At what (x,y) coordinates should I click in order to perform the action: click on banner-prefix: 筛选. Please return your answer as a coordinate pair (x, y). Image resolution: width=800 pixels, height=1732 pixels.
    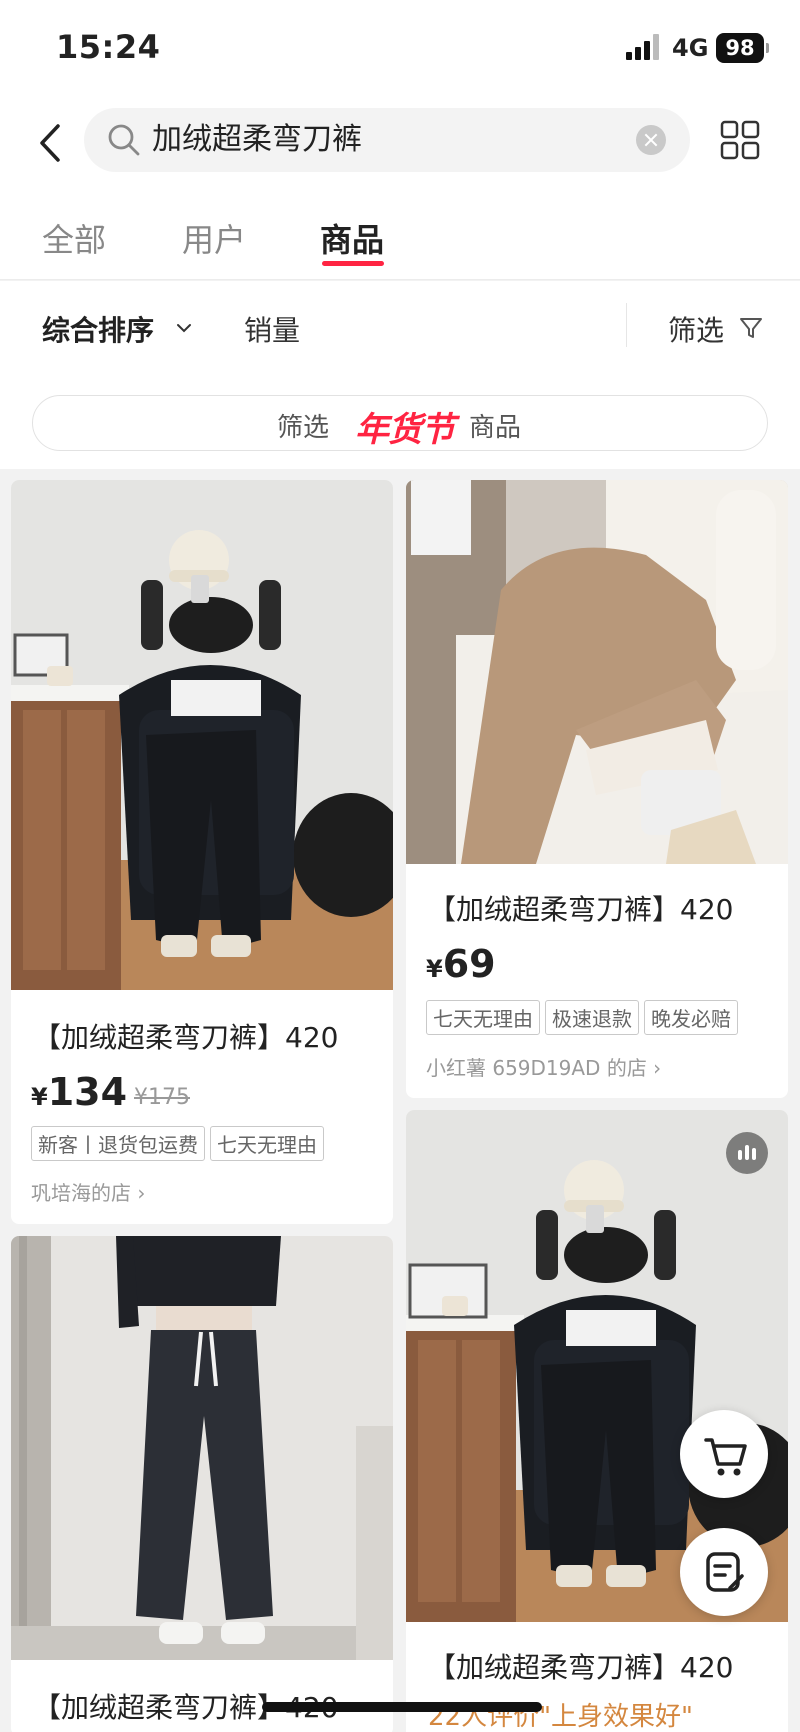
    Looking at the image, I should click on (303, 428).